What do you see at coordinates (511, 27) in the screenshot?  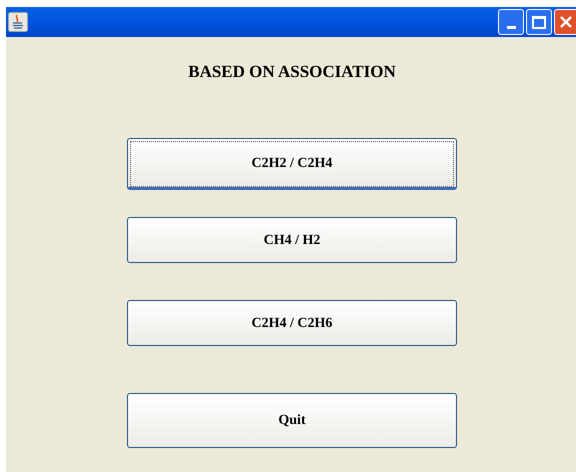 I see `minimize-icon` at bounding box center [511, 27].